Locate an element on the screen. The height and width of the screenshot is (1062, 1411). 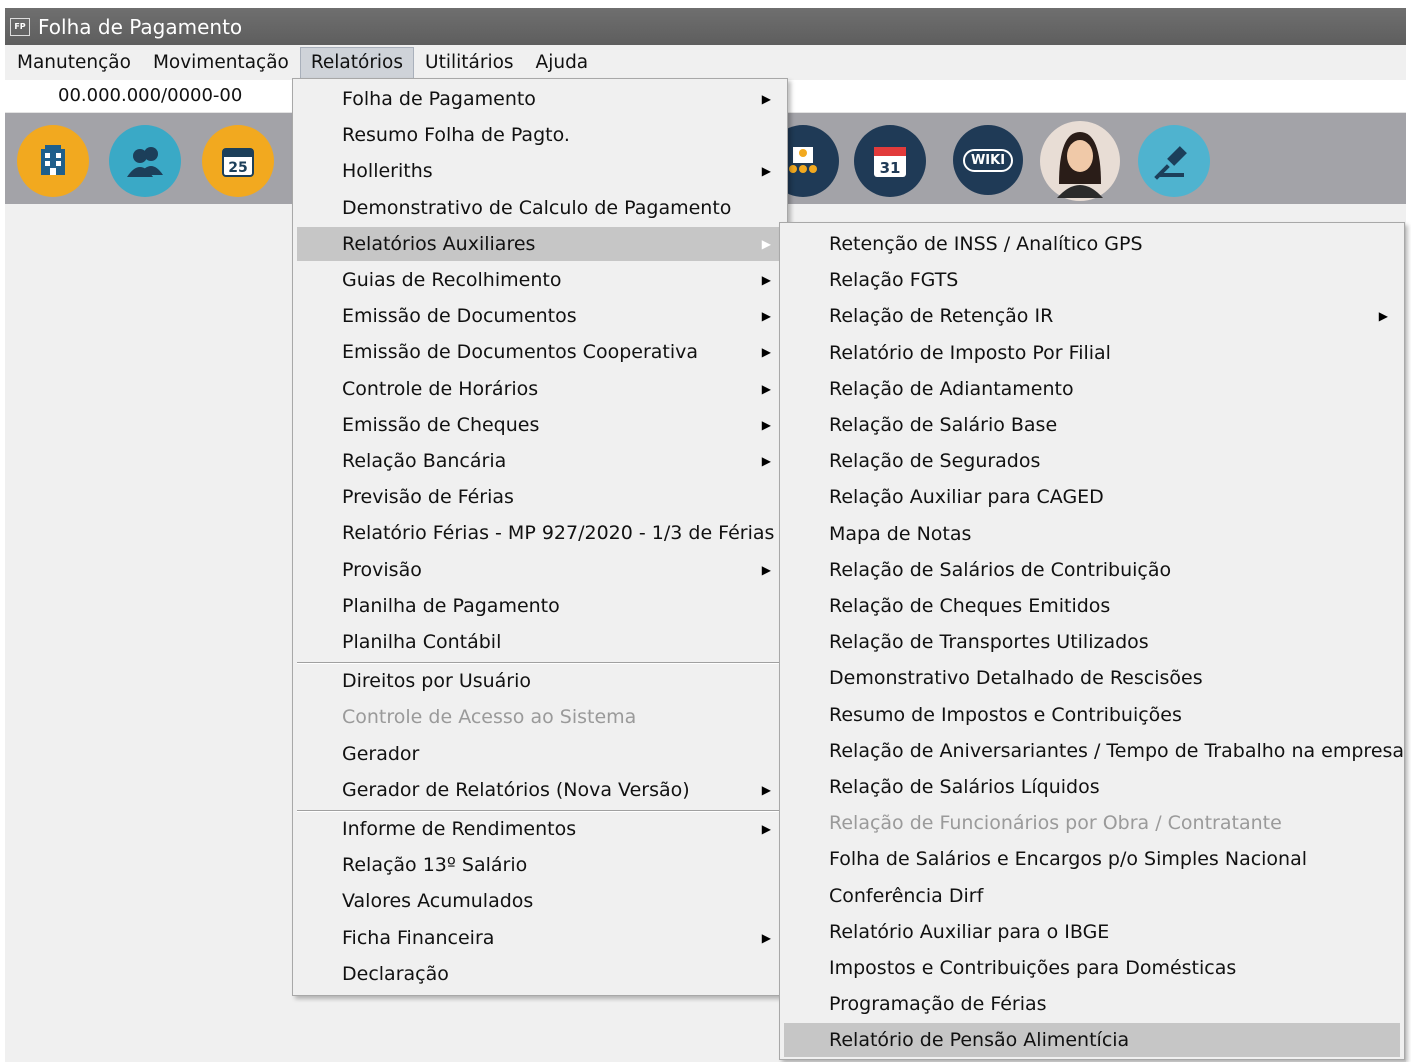
menu-movimentacao: Movimentação is located at coordinates (221, 63).